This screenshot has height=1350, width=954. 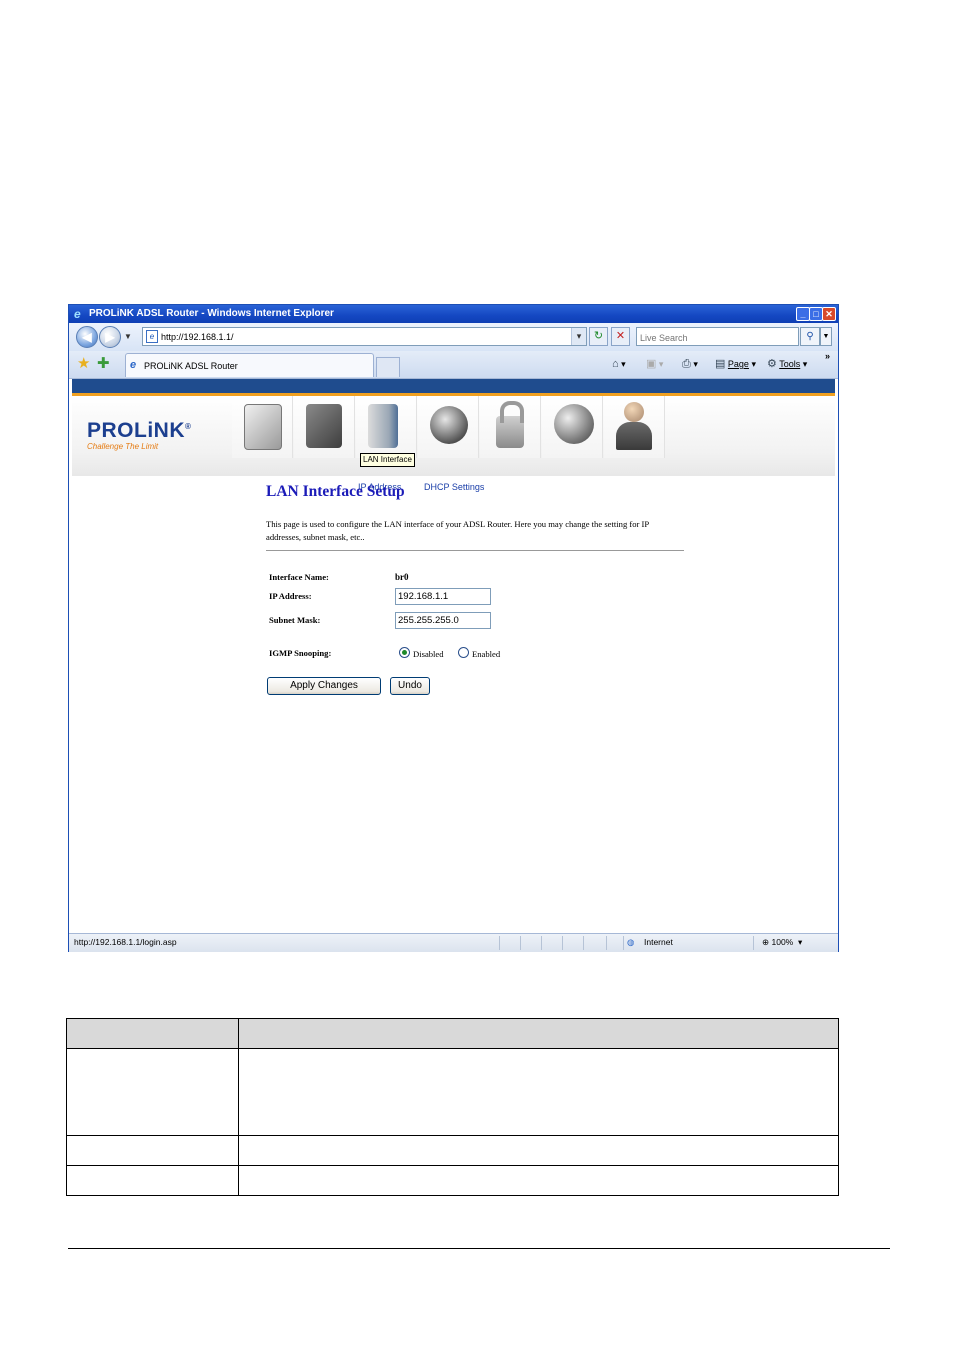 I want to click on forward-button: ▶, so click(x=110, y=337).